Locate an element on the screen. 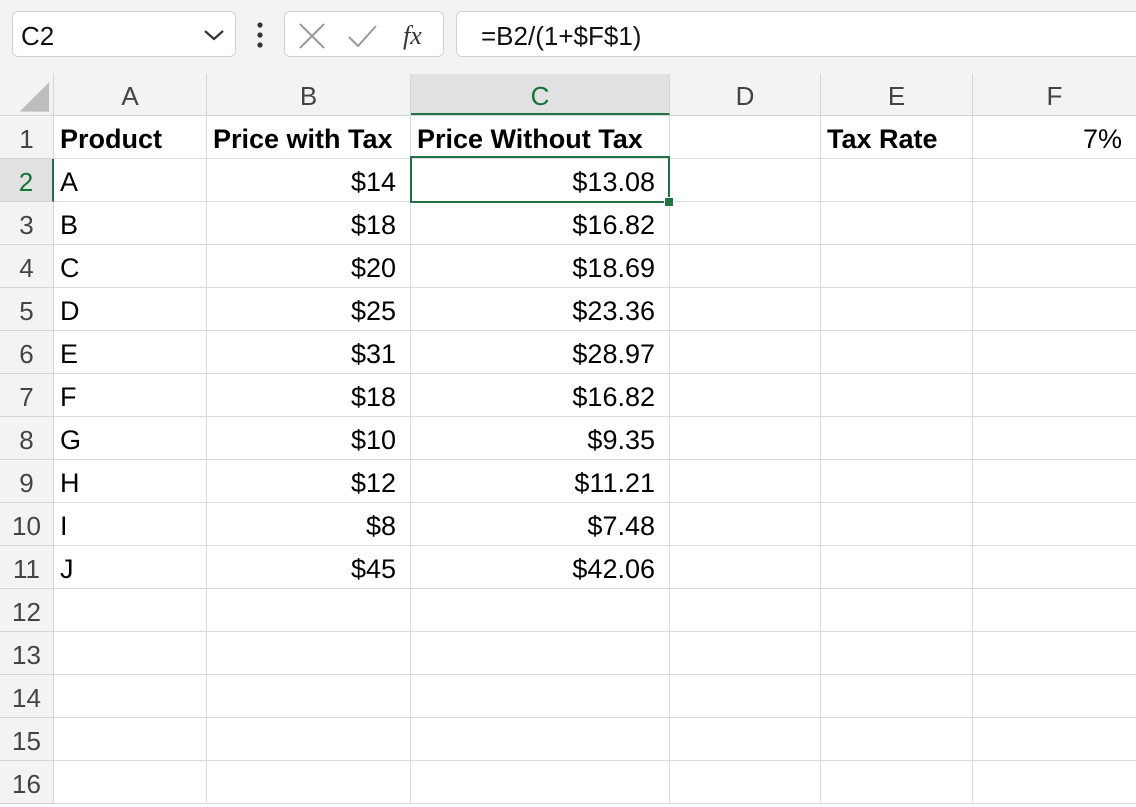 Image resolution: width=1136 pixels, height=807 pixels. name-box: C2 is located at coordinates (124, 34).